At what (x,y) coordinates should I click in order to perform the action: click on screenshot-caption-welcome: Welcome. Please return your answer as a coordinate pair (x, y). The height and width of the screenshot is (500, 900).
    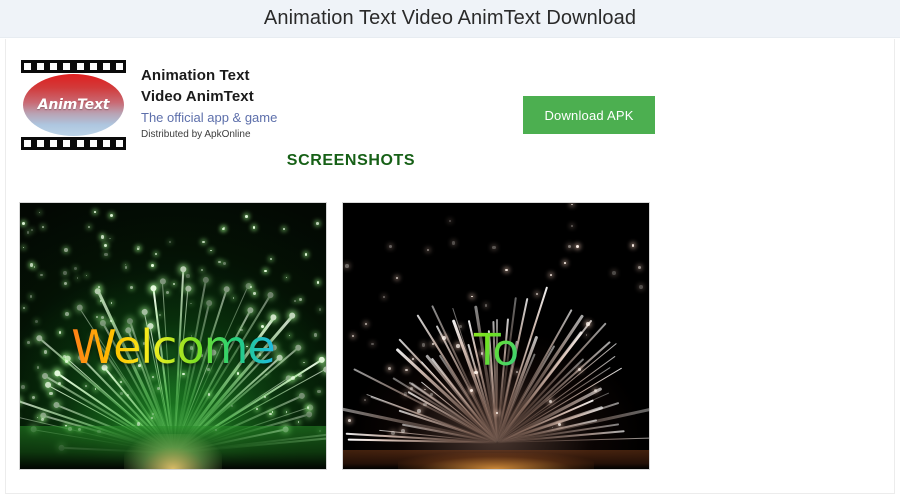
    Looking at the image, I should click on (173, 347).